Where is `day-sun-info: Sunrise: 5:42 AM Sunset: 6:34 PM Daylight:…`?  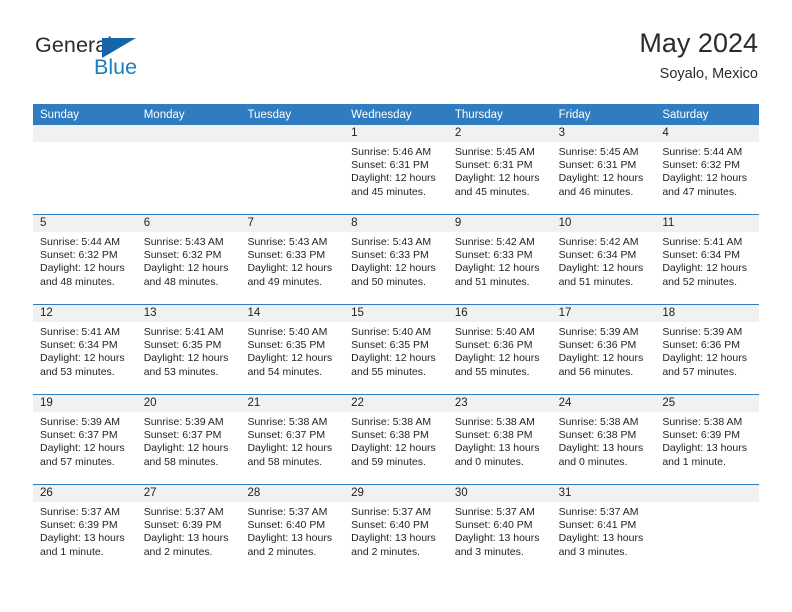
day-sun-info: Sunrise: 5:42 AM Sunset: 6:34 PM Daylight:… is located at coordinates (604, 260).